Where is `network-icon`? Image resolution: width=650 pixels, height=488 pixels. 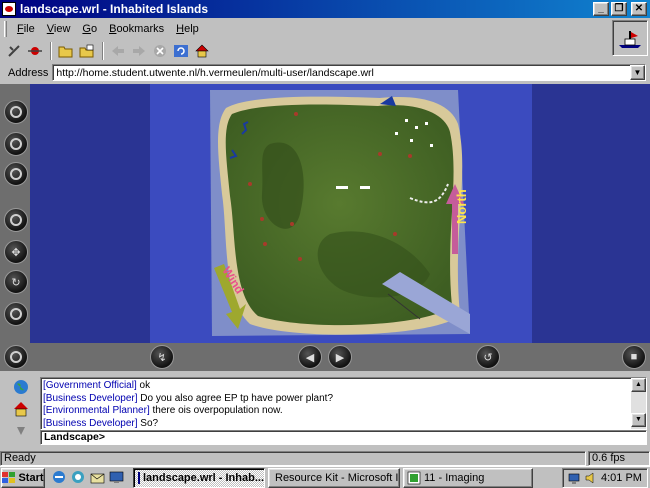
network-icon is located at coordinates (574, 478).